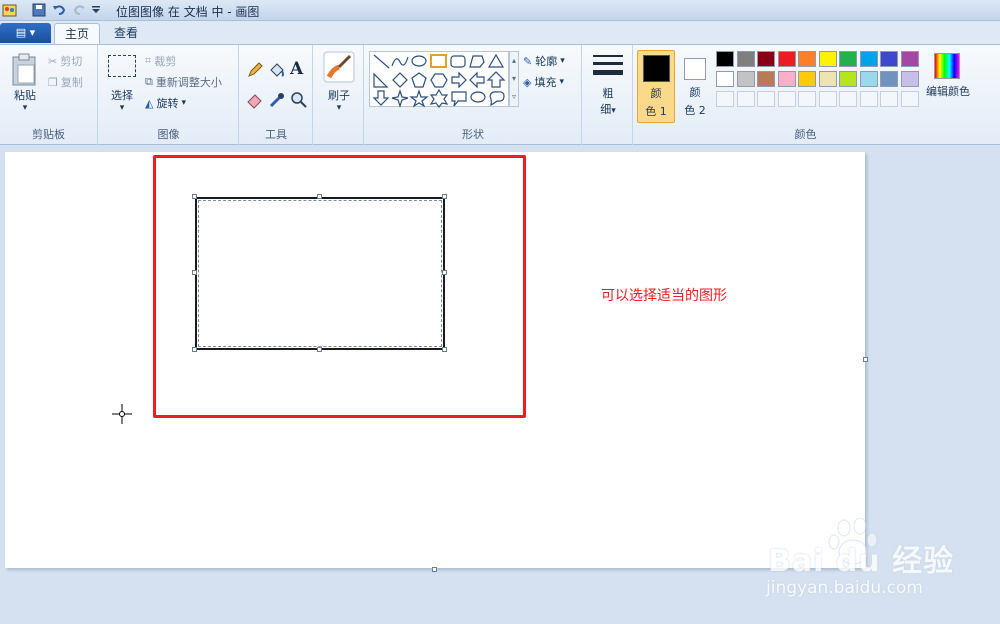  Describe the element at coordinates (477, 61) in the screenshot. I see `polygon-shape-icon` at that location.